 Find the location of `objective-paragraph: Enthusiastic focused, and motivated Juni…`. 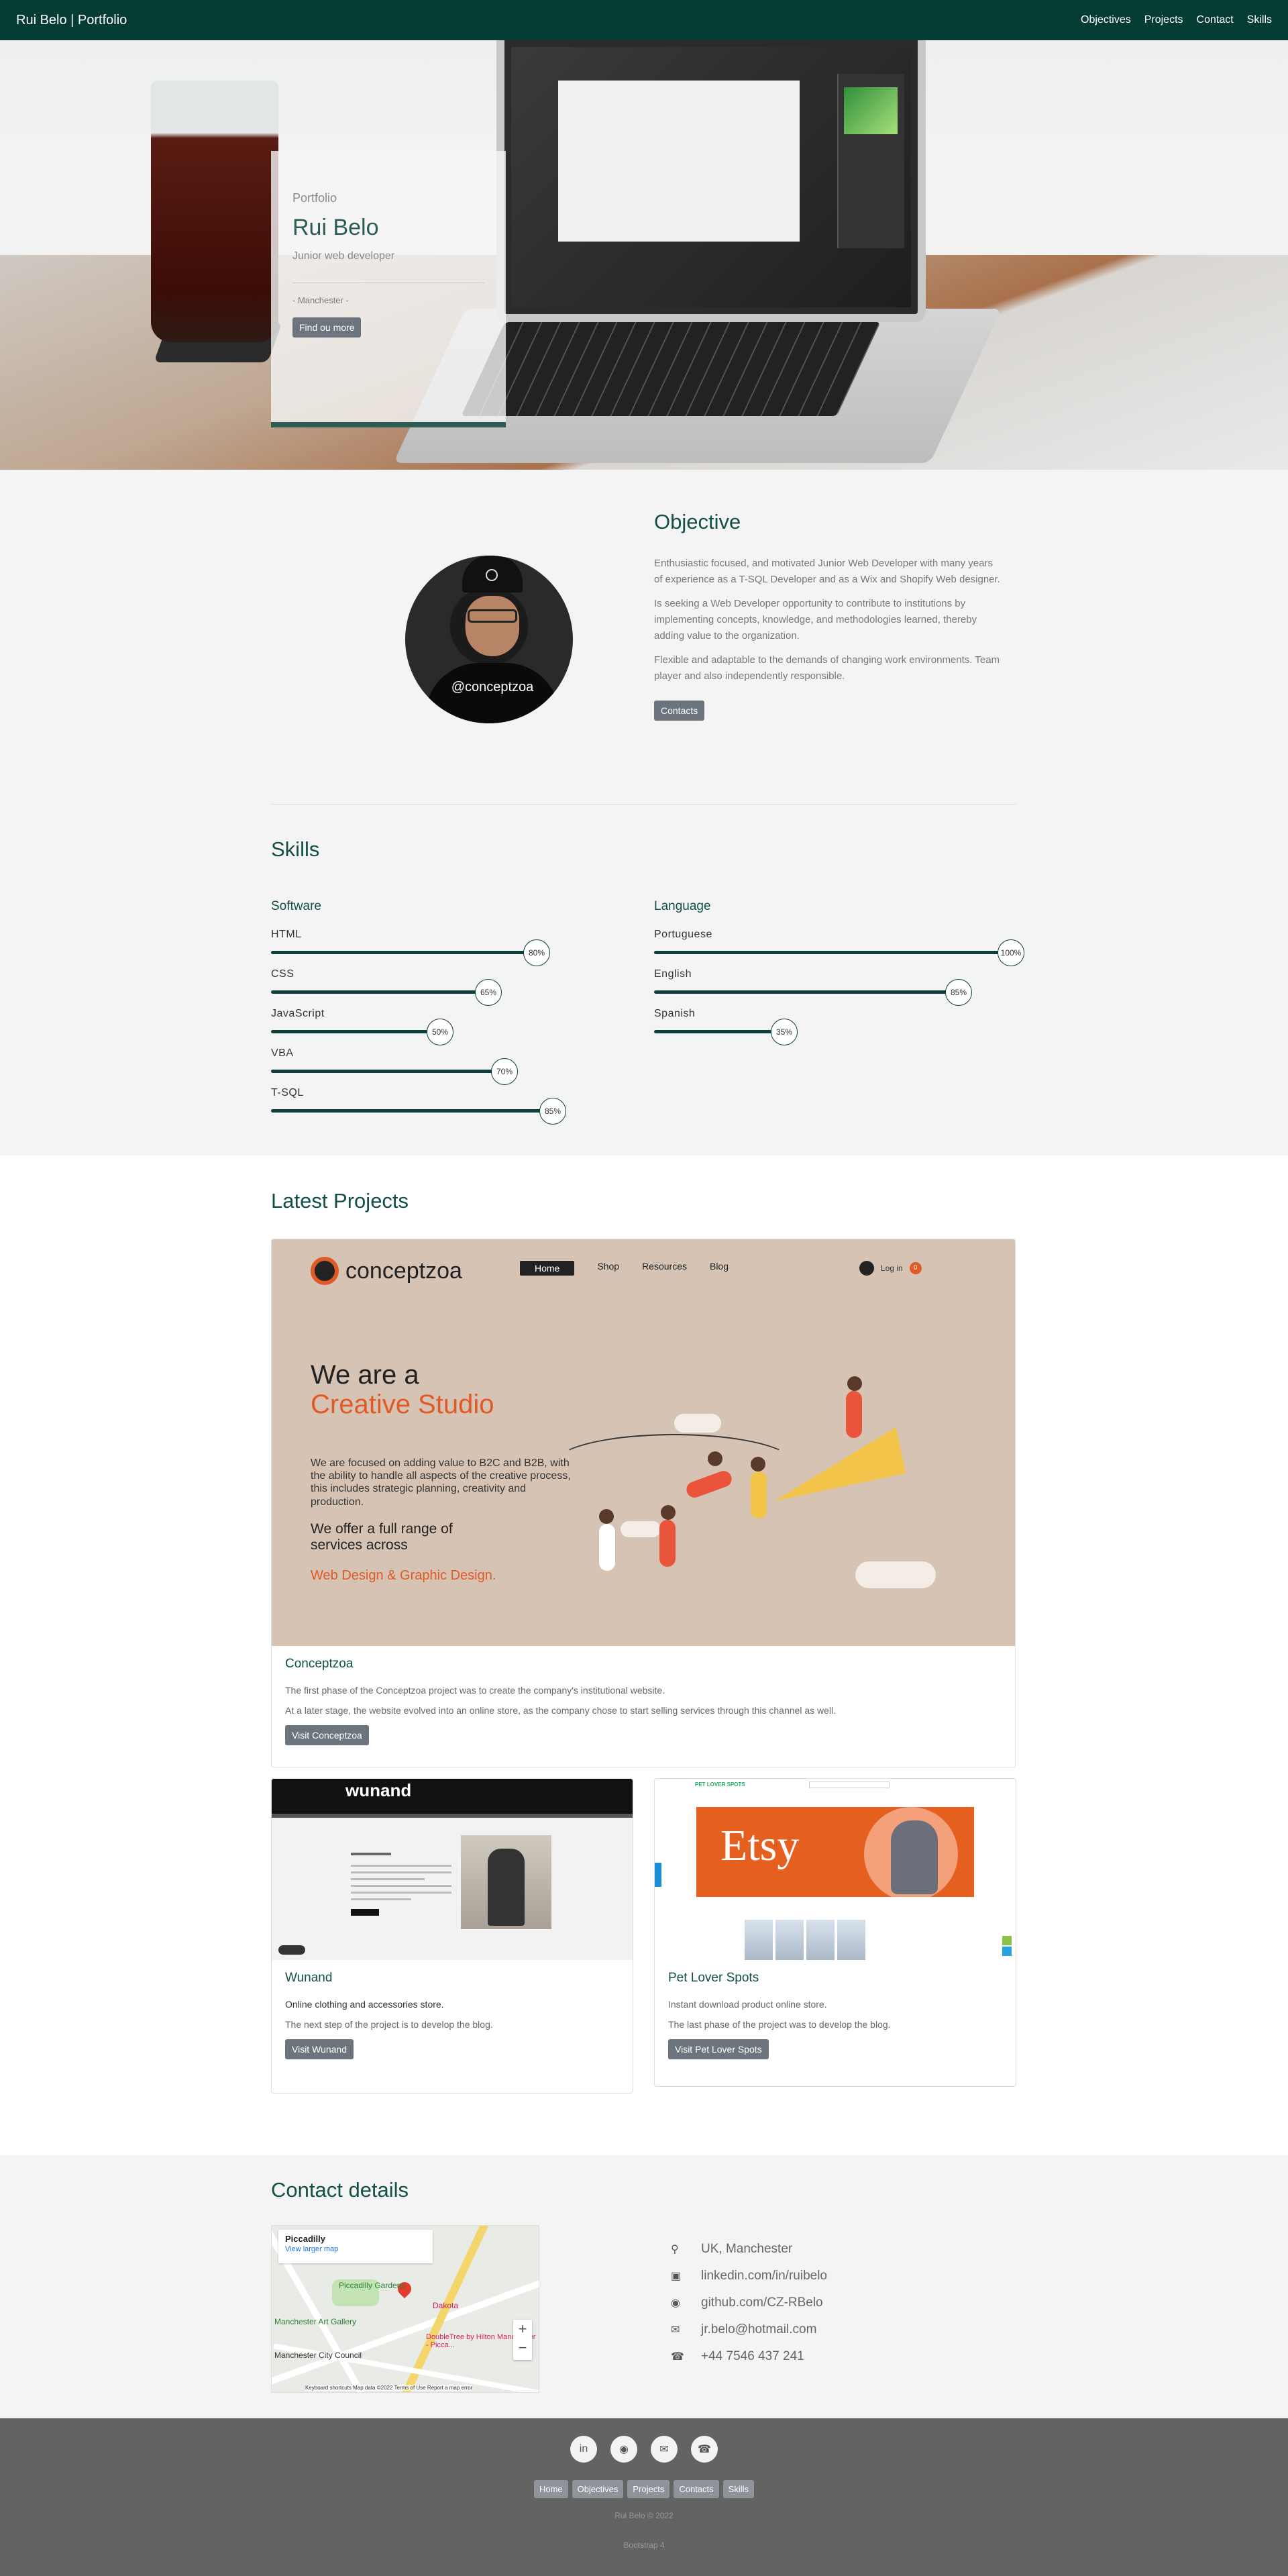

objective-paragraph: Enthusiastic focused, and motivated Juni… is located at coordinates (827, 571).